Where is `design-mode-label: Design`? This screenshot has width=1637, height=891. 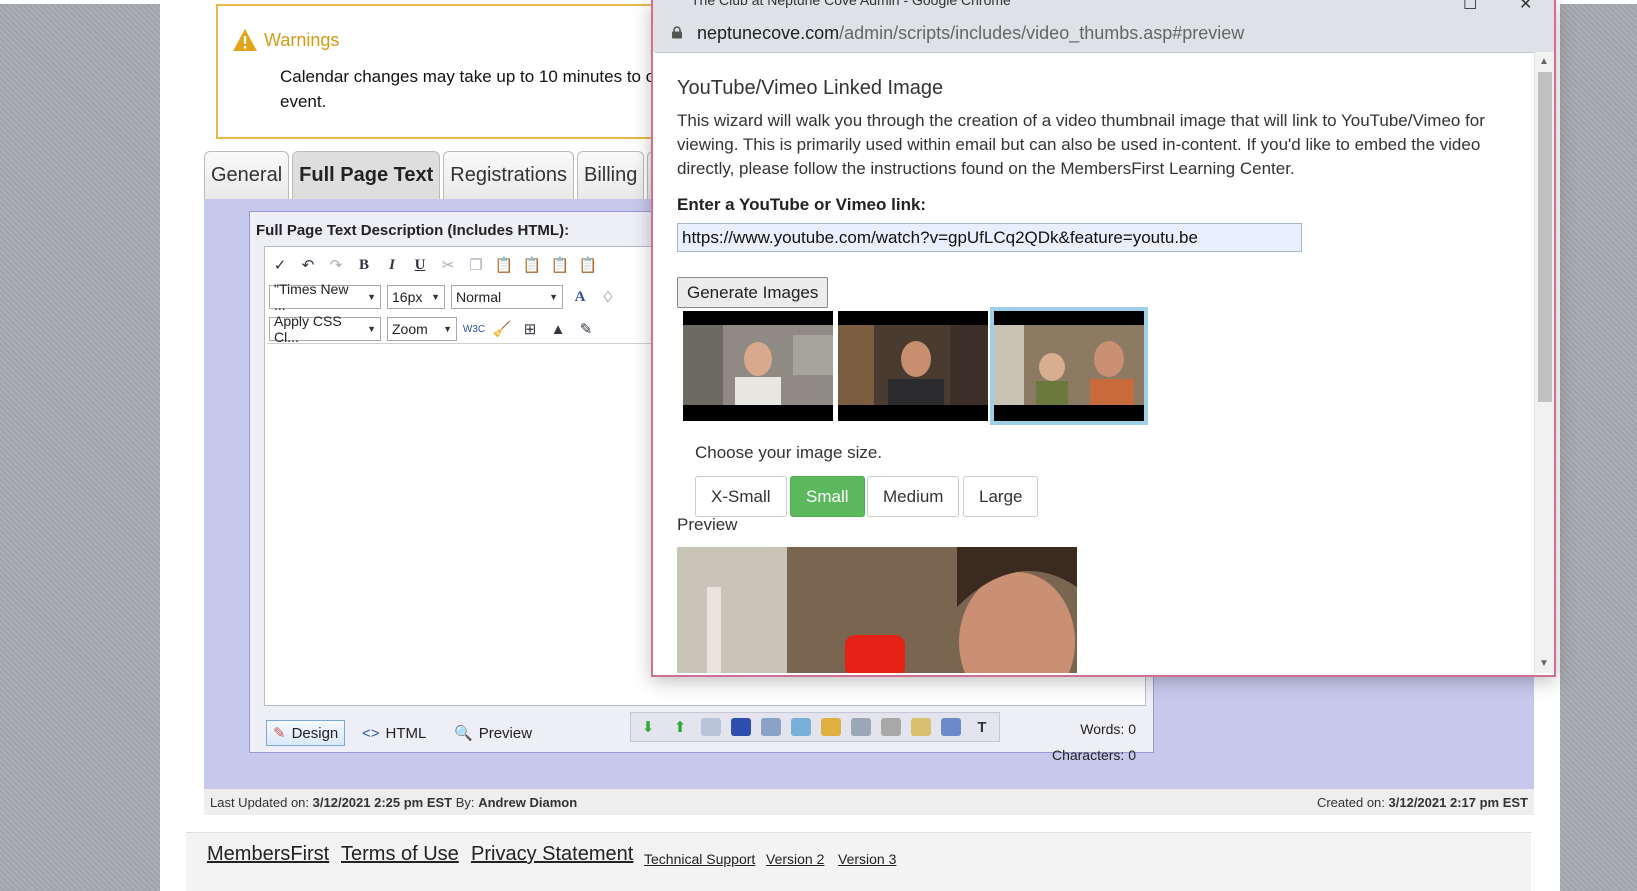 design-mode-label: Design is located at coordinates (315, 733).